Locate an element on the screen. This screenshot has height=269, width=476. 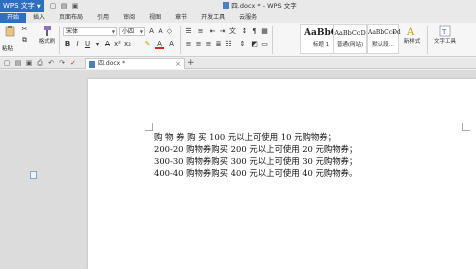
new-style-icon: A is located at coordinates (410, 32).